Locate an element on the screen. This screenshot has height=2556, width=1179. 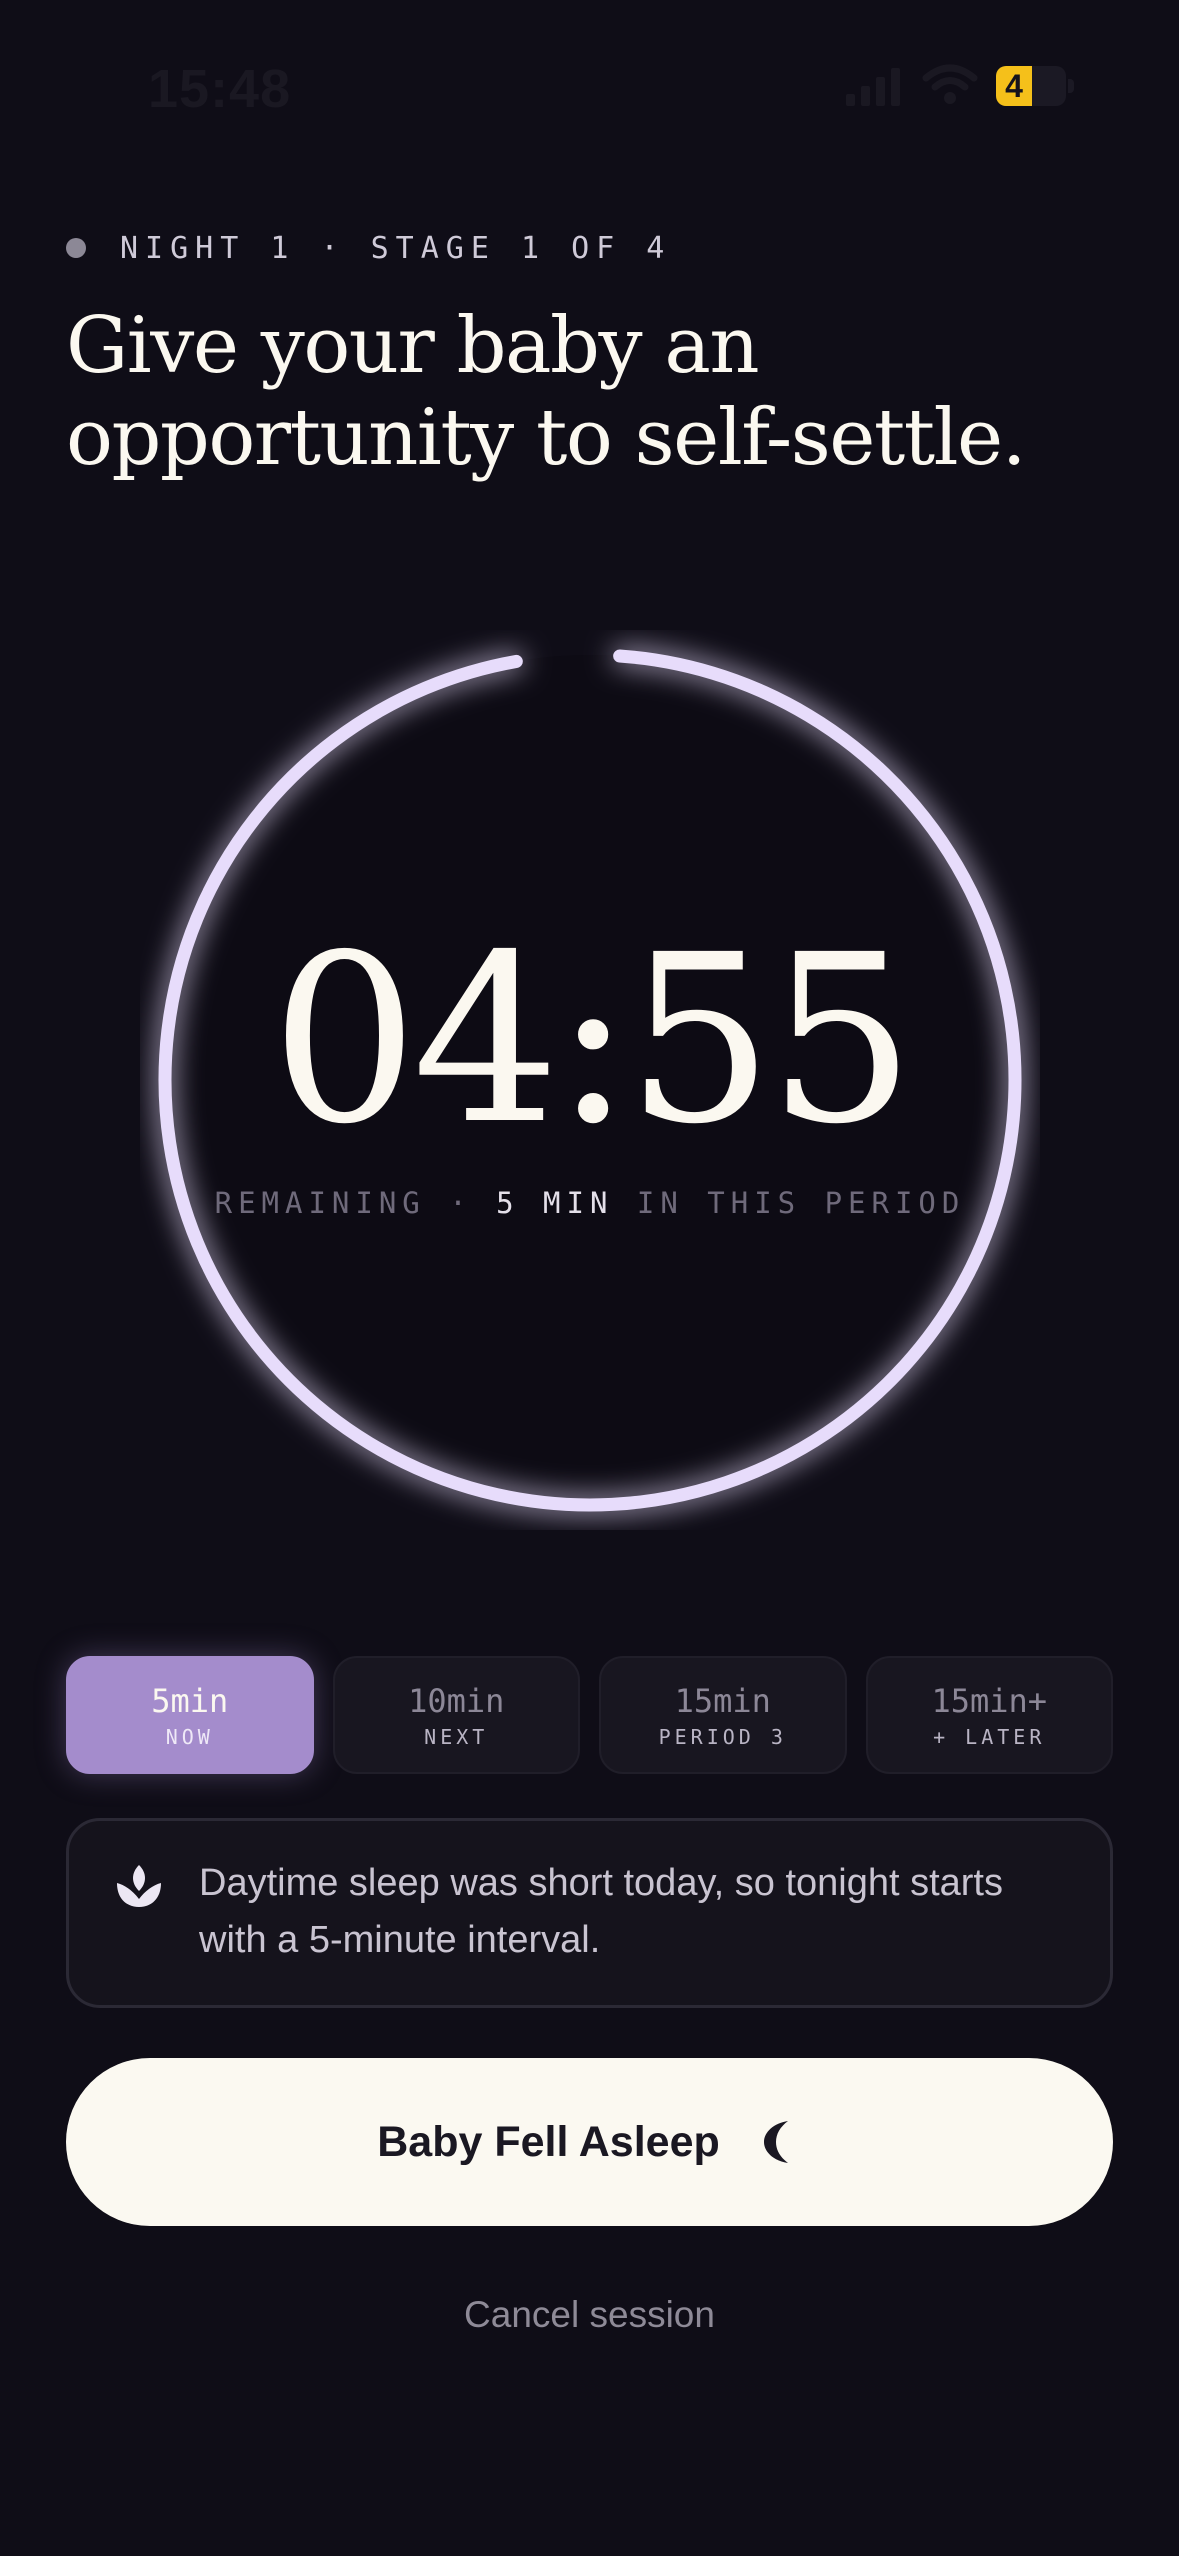
headline-line-1: Give your baby an is located at coordinates (413, 346).